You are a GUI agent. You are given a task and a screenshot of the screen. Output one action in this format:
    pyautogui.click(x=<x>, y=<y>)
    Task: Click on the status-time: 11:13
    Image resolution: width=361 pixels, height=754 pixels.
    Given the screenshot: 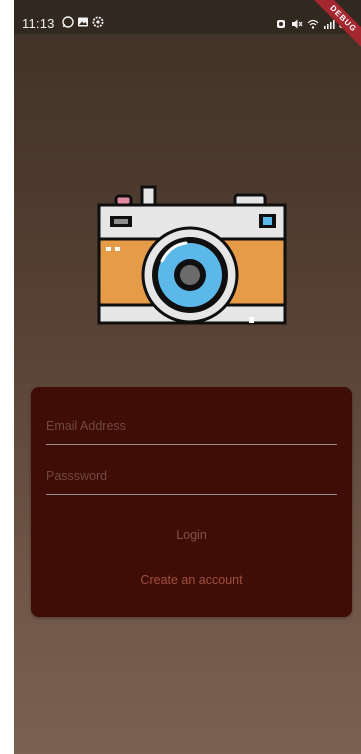 What is the action you would take?
    pyautogui.click(x=38, y=23)
    